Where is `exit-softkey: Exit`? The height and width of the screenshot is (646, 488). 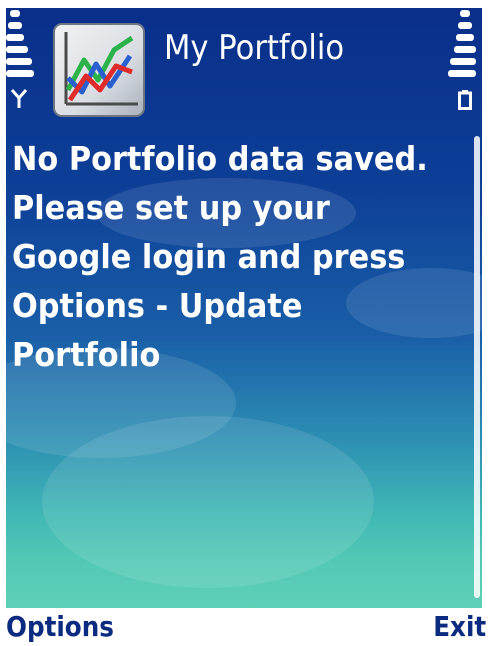 exit-softkey: Exit is located at coordinates (459, 627).